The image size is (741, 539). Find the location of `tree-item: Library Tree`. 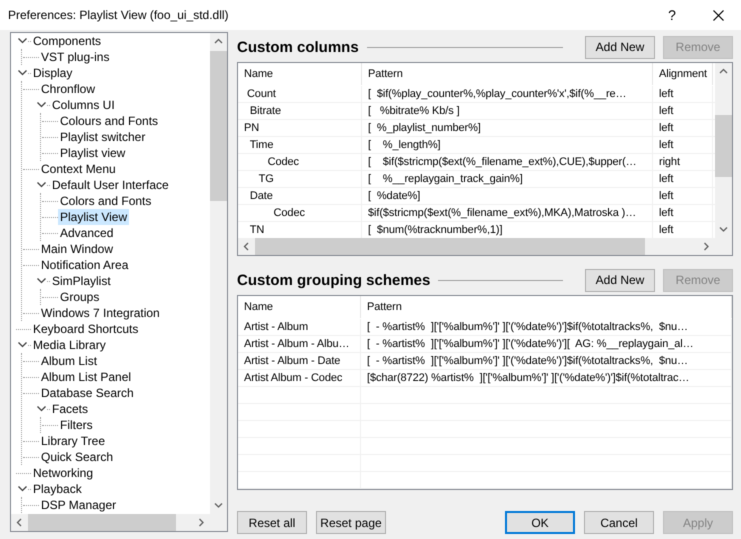

tree-item: Library Tree is located at coordinates (73, 441).